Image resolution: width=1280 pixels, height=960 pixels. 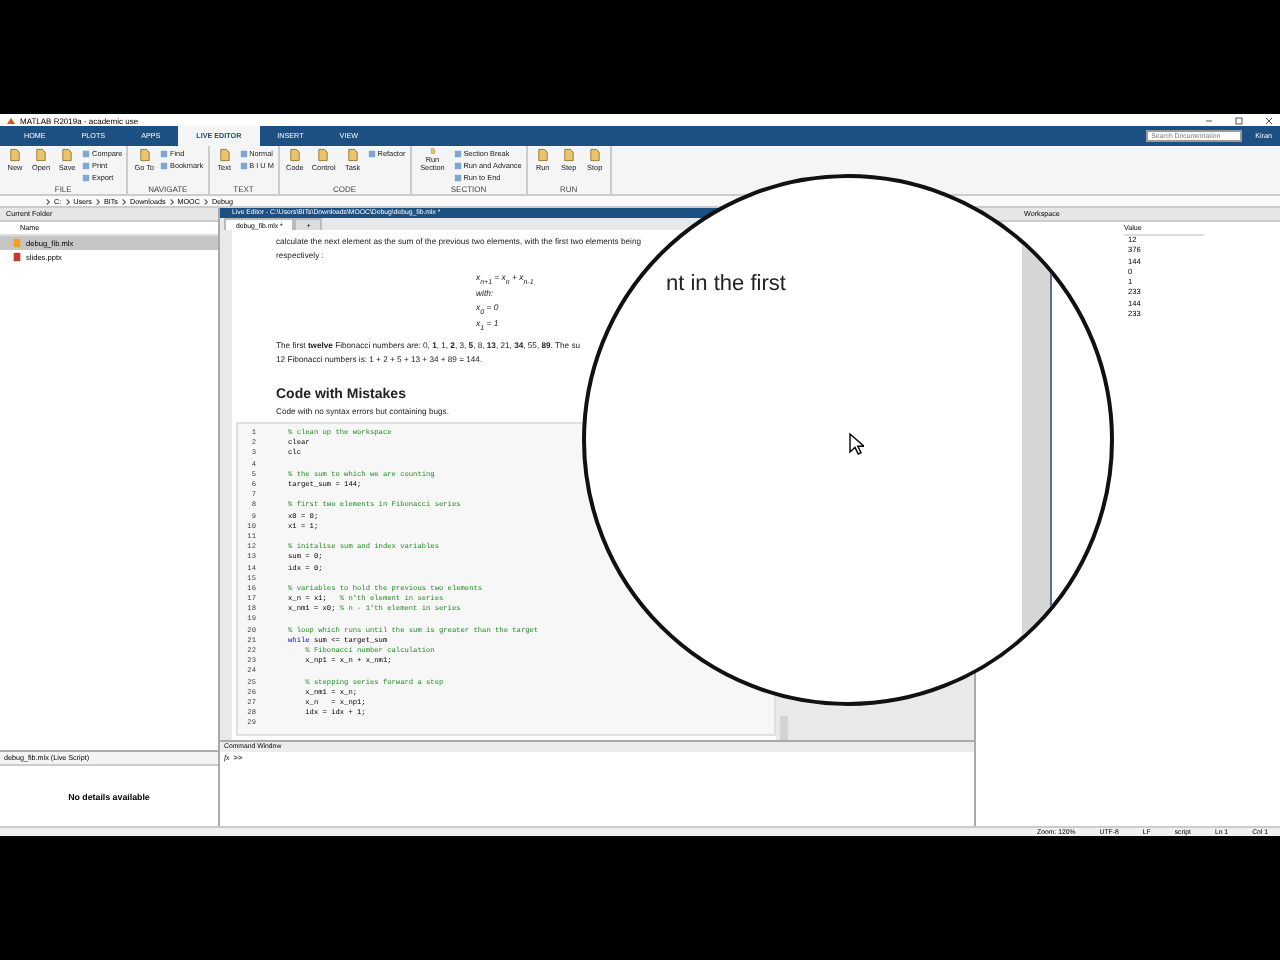 I want to click on close-icon, so click(x=1269, y=120).